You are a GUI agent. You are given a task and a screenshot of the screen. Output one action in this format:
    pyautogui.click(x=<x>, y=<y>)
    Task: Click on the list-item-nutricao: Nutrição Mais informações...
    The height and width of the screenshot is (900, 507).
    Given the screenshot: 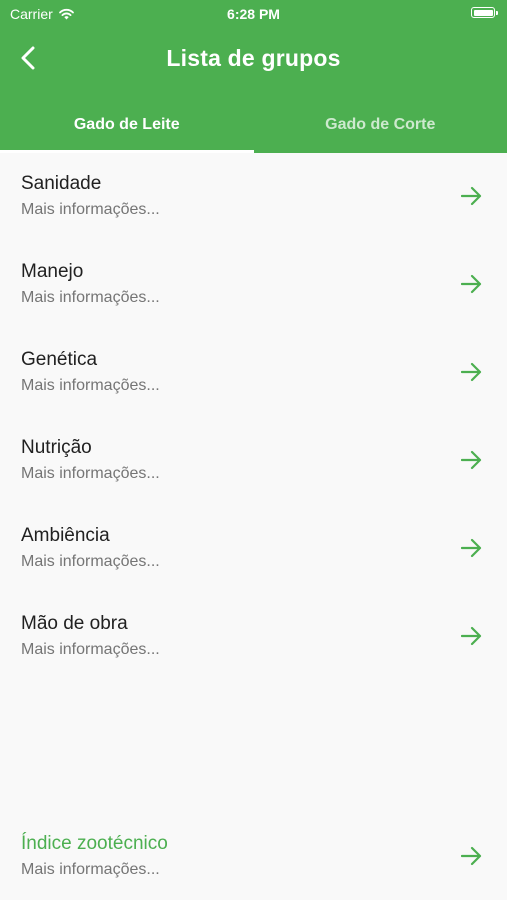 What is the action you would take?
    pyautogui.click(x=253, y=461)
    